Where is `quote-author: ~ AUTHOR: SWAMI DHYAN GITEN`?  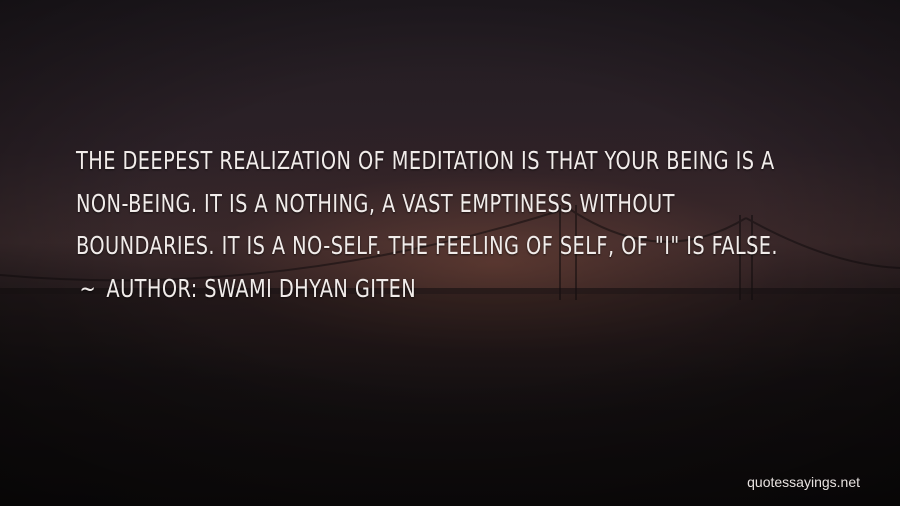 quote-author: ~ AUTHOR: SWAMI DHYAN GITEN is located at coordinates (415, 289).